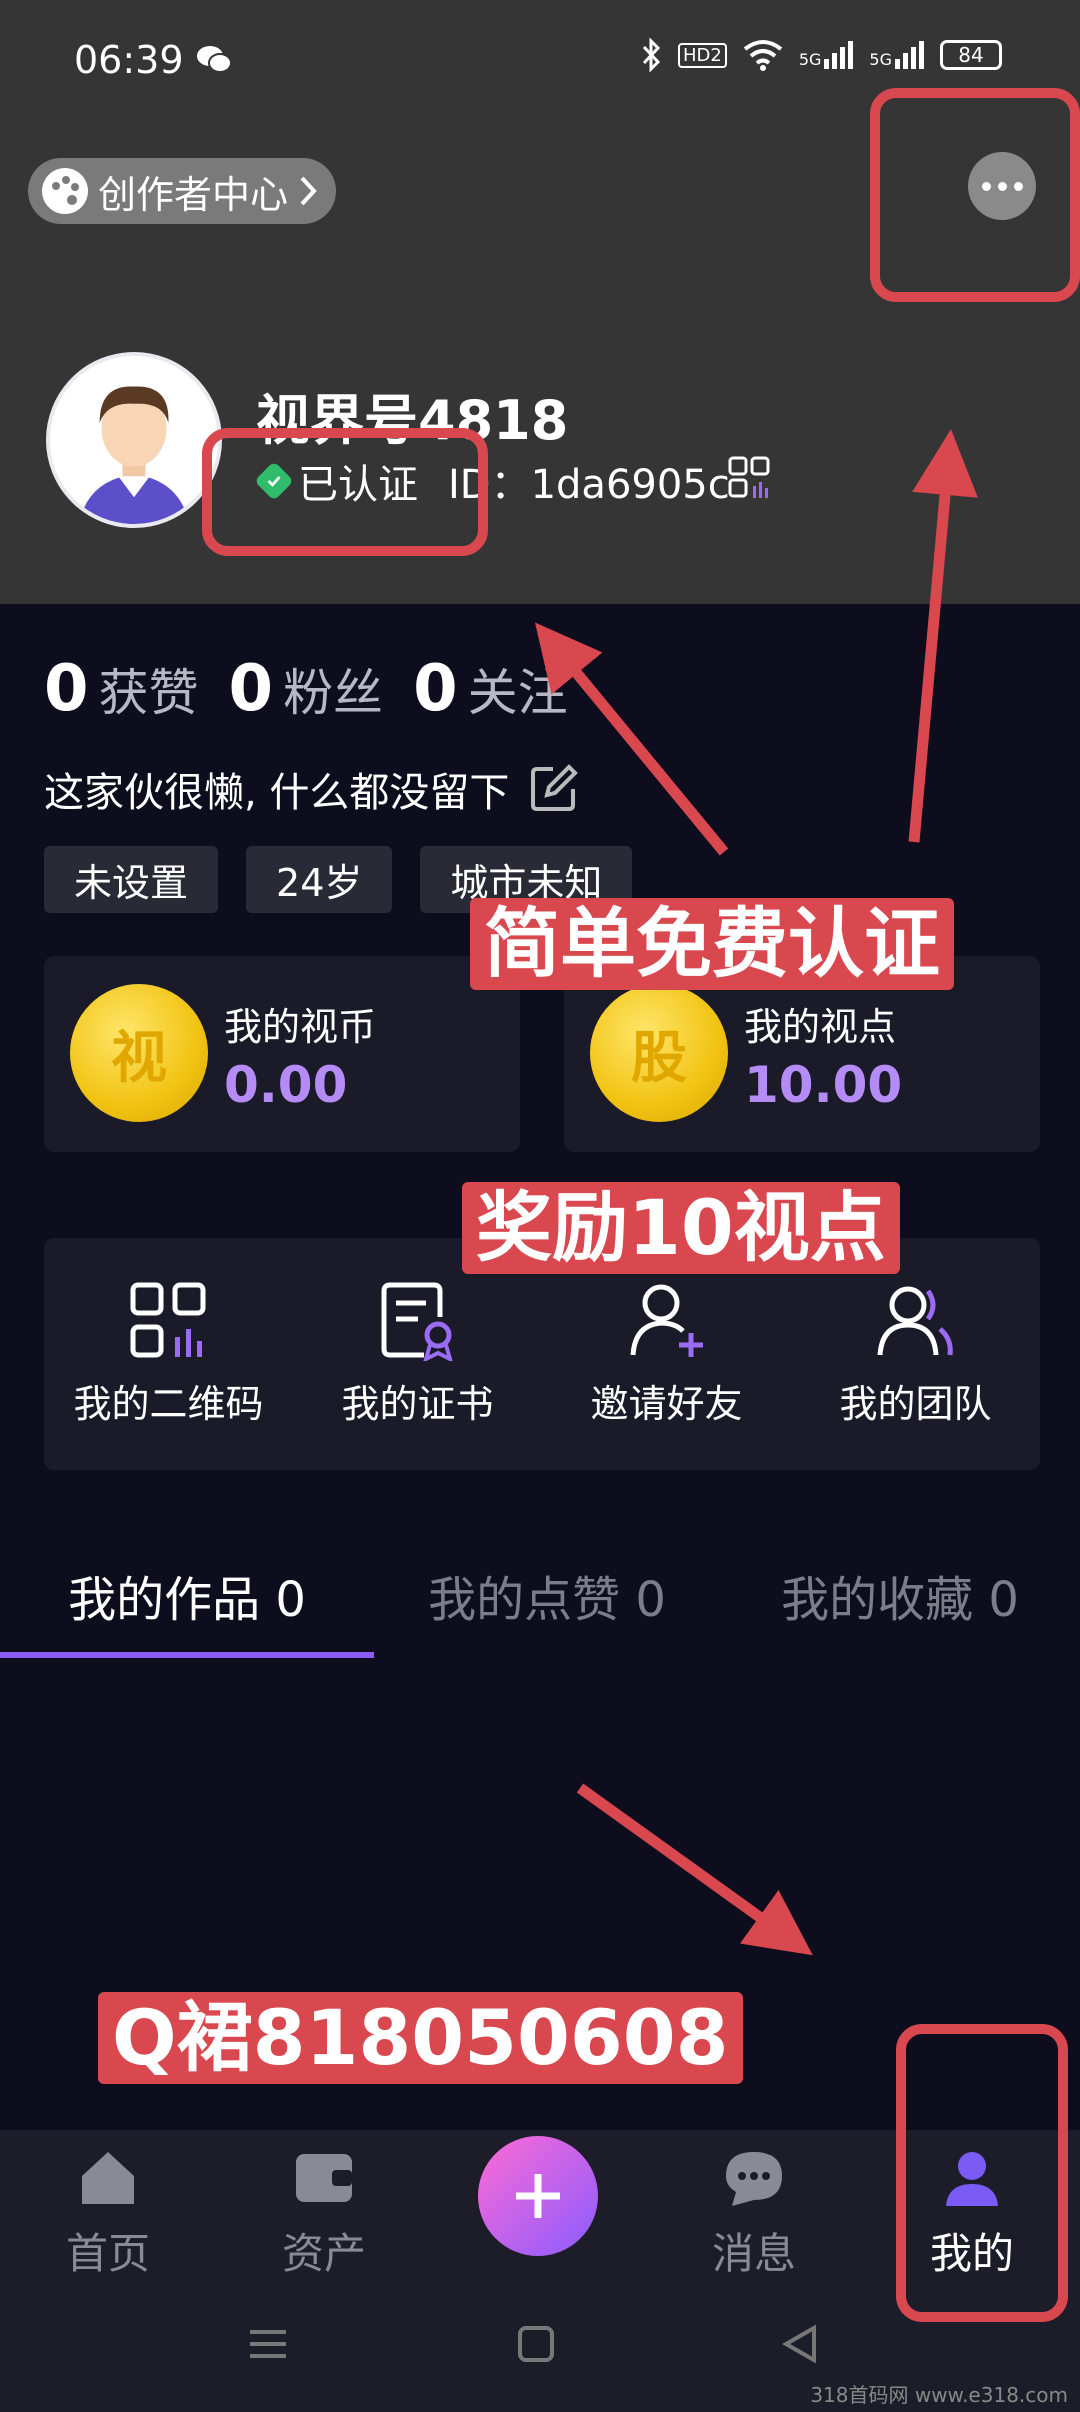 The image size is (1080, 2412). I want to click on annotation-free-verify: 简单免费认证, so click(712, 944).